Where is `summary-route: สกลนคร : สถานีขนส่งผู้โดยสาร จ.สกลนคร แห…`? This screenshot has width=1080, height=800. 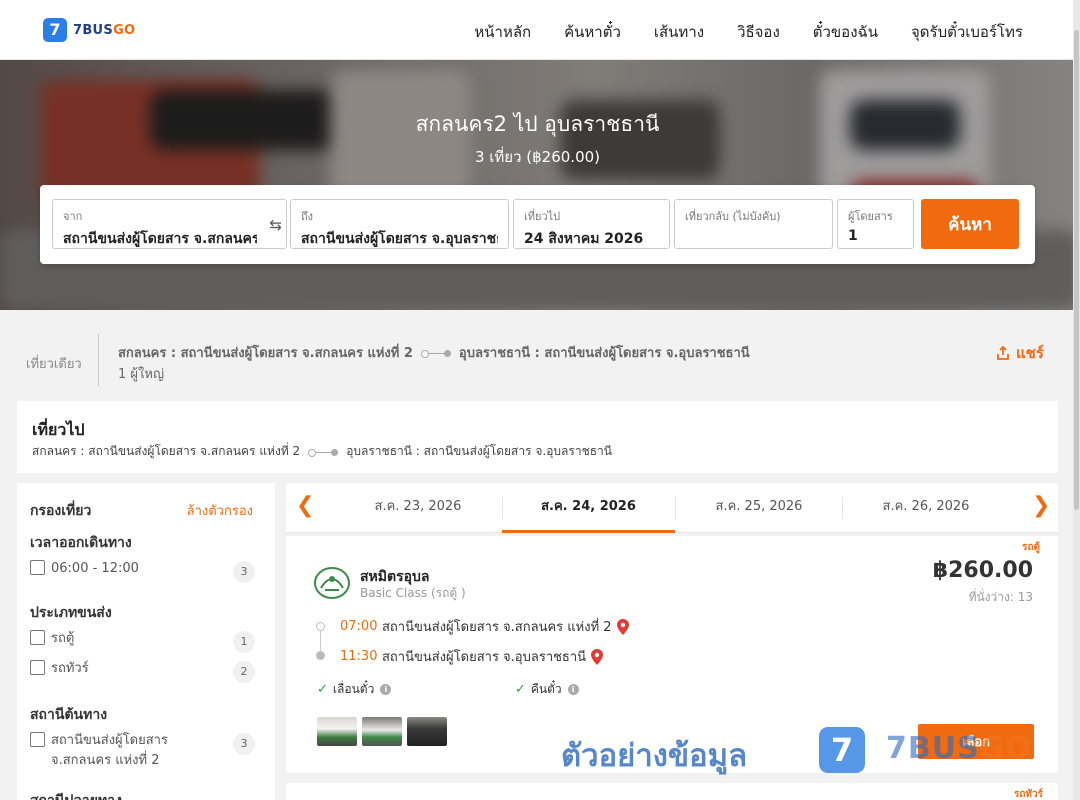 summary-route: สกลนคร : สถานีขนส่งผู้โดยสาร จ.สกลนคร แห… is located at coordinates (434, 352).